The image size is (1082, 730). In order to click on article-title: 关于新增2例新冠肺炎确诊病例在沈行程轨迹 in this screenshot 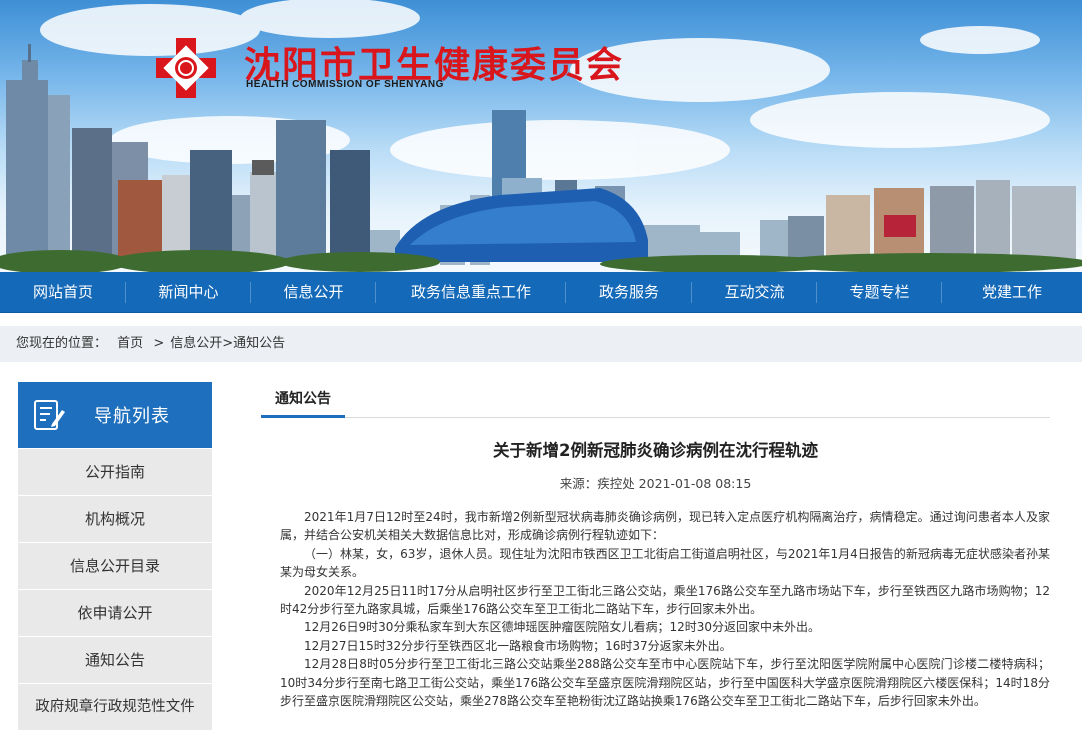, I will do `click(655, 450)`.